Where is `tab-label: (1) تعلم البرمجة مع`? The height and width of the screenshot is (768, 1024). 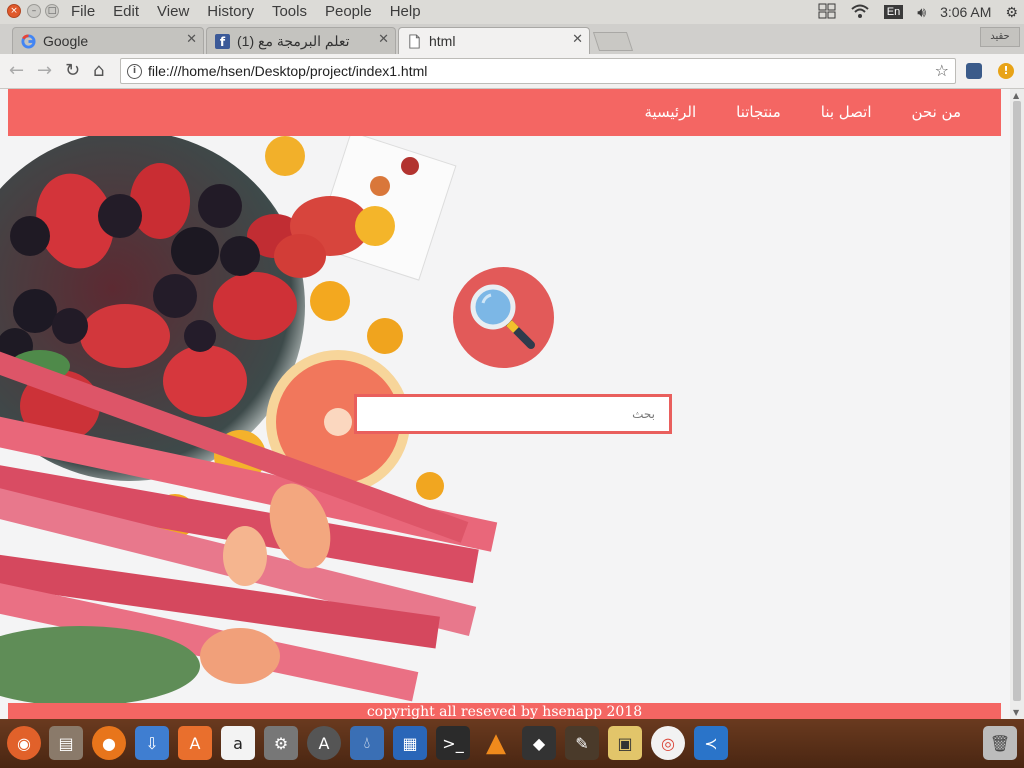
tab-label: (1) تعلم البرمجة مع is located at coordinates (293, 41).